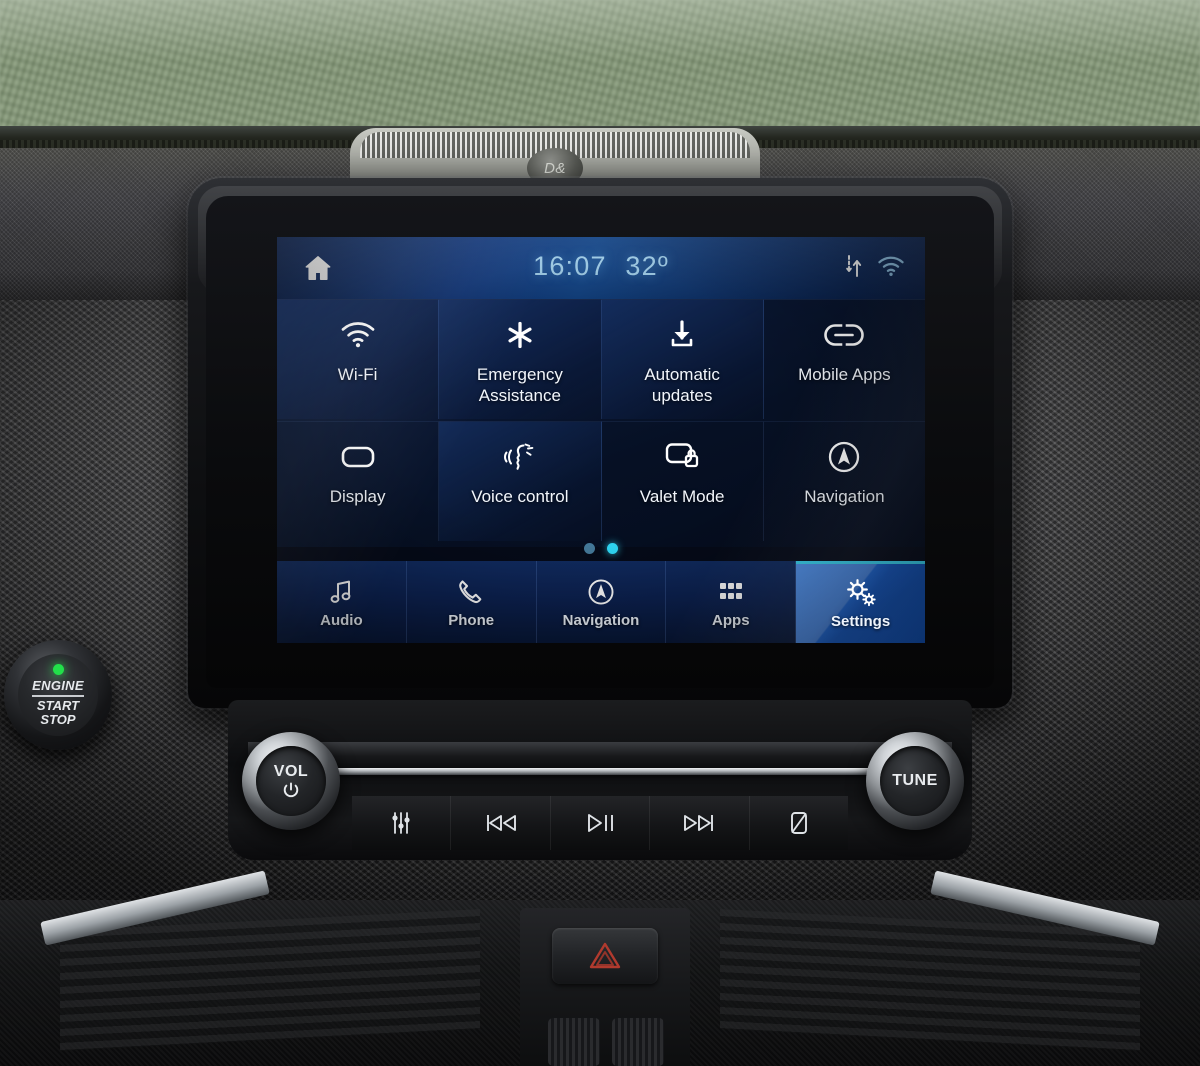 The width and height of the screenshot is (1200, 1066). What do you see at coordinates (682, 359) in the screenshot?
I see `settings-tile-automatic-updates: Automatic updates` at bounding box center [682, 359].